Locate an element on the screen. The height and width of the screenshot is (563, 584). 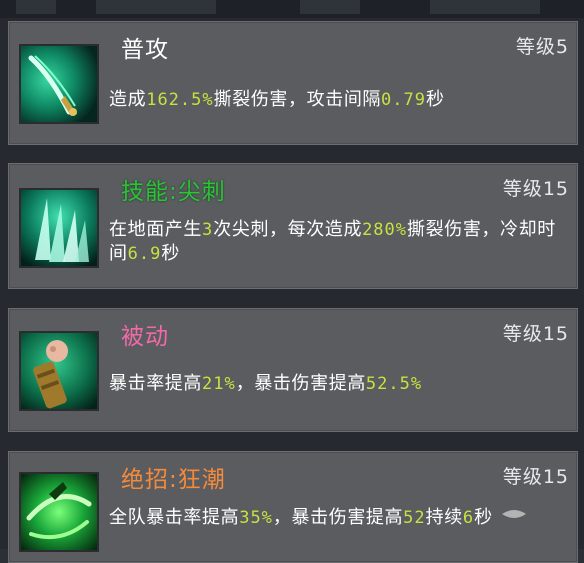
whirlwind-icon is located at coordinates (59, 512).